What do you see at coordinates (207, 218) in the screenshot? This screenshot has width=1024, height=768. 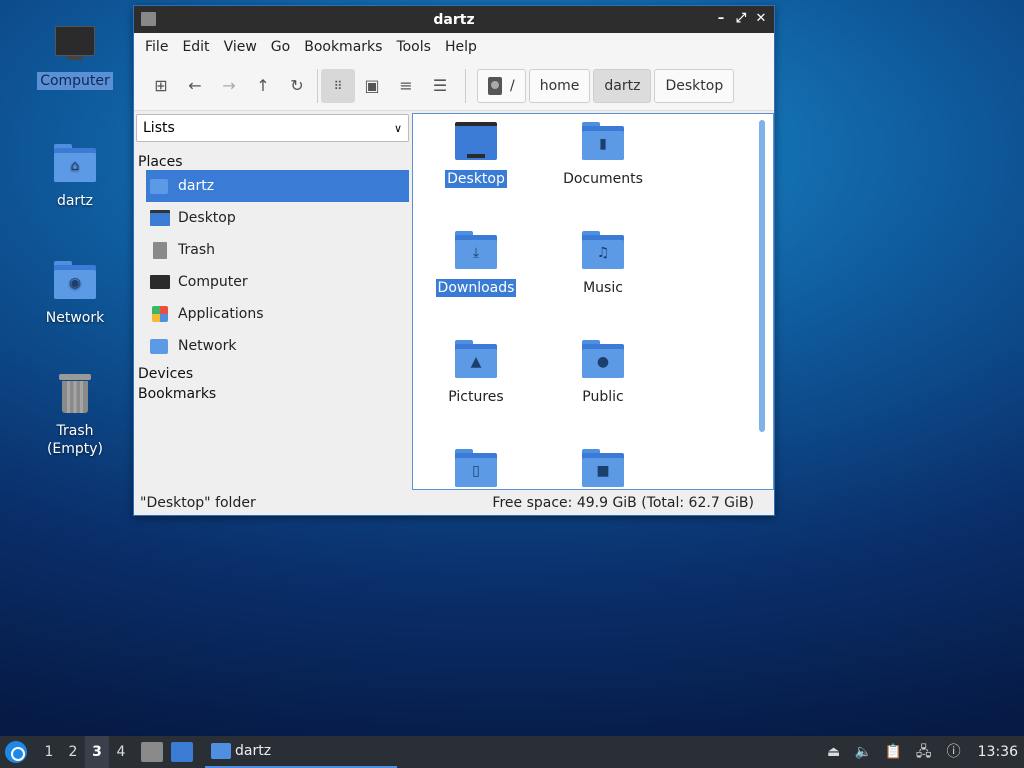 I see `place-label: Desktop` at bounding box center [207, 218].